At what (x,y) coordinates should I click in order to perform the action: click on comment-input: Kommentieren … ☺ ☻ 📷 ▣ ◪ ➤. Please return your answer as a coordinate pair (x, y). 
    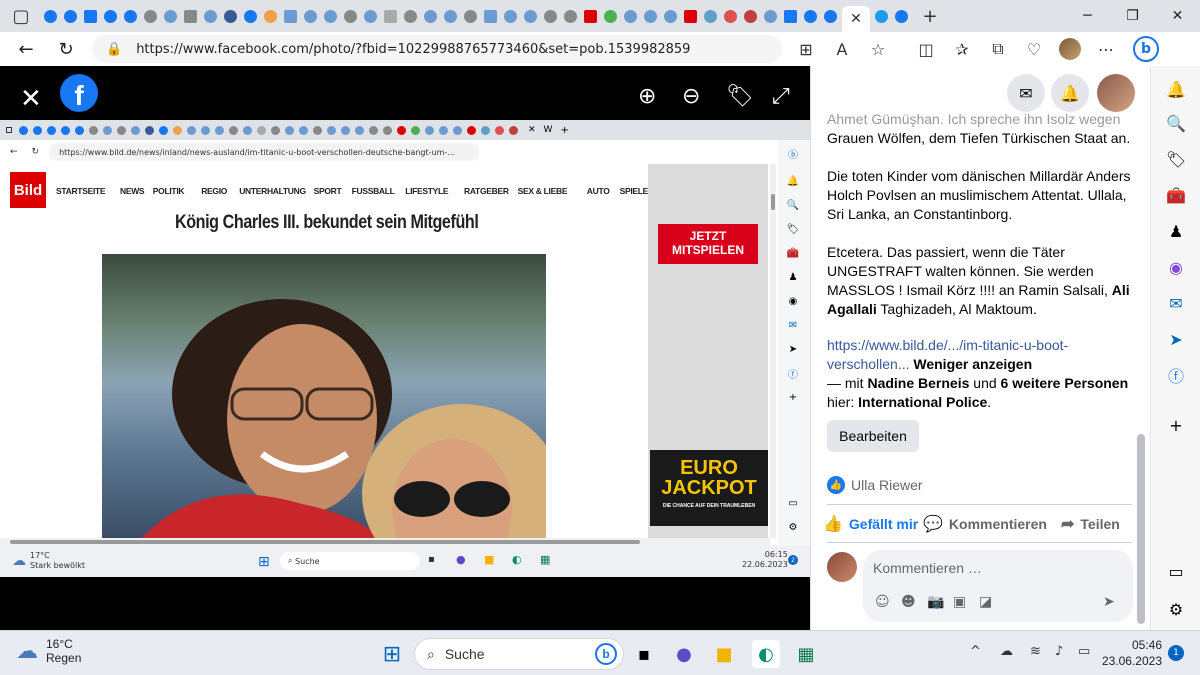
    Looking at the image, I should click on (998, 586).